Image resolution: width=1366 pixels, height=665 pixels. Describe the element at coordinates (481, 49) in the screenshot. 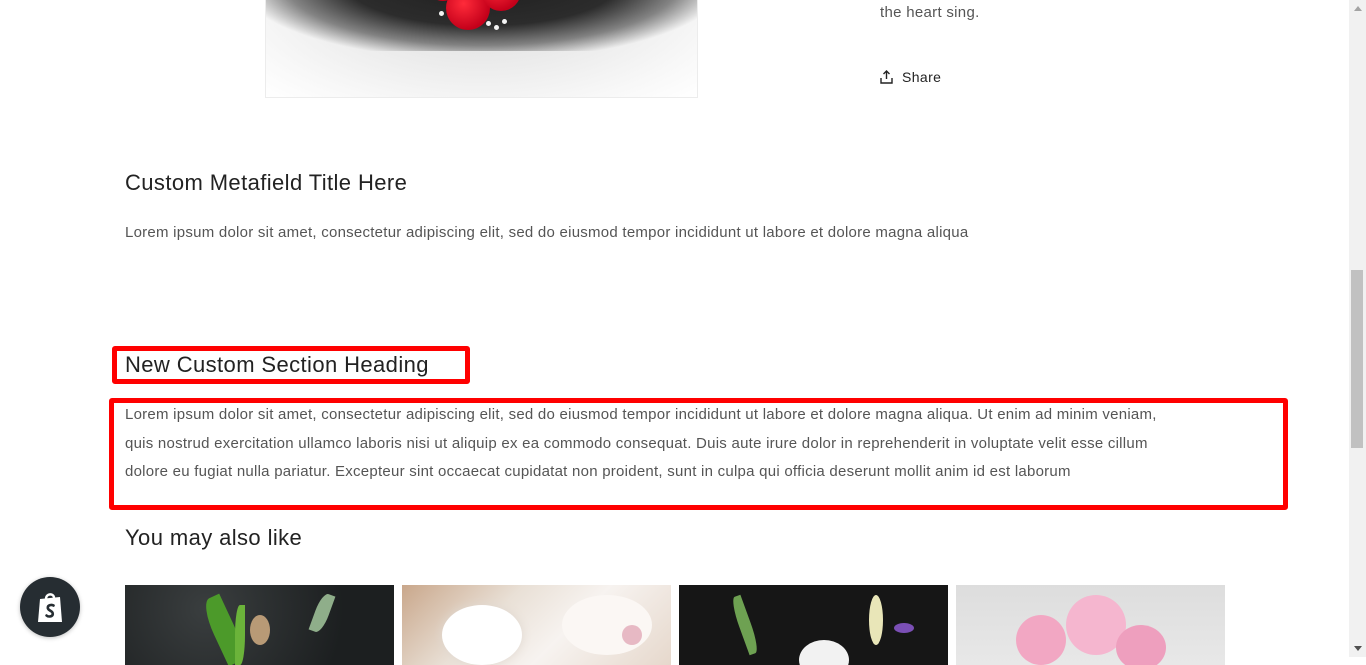

I see `product-image` at that location.